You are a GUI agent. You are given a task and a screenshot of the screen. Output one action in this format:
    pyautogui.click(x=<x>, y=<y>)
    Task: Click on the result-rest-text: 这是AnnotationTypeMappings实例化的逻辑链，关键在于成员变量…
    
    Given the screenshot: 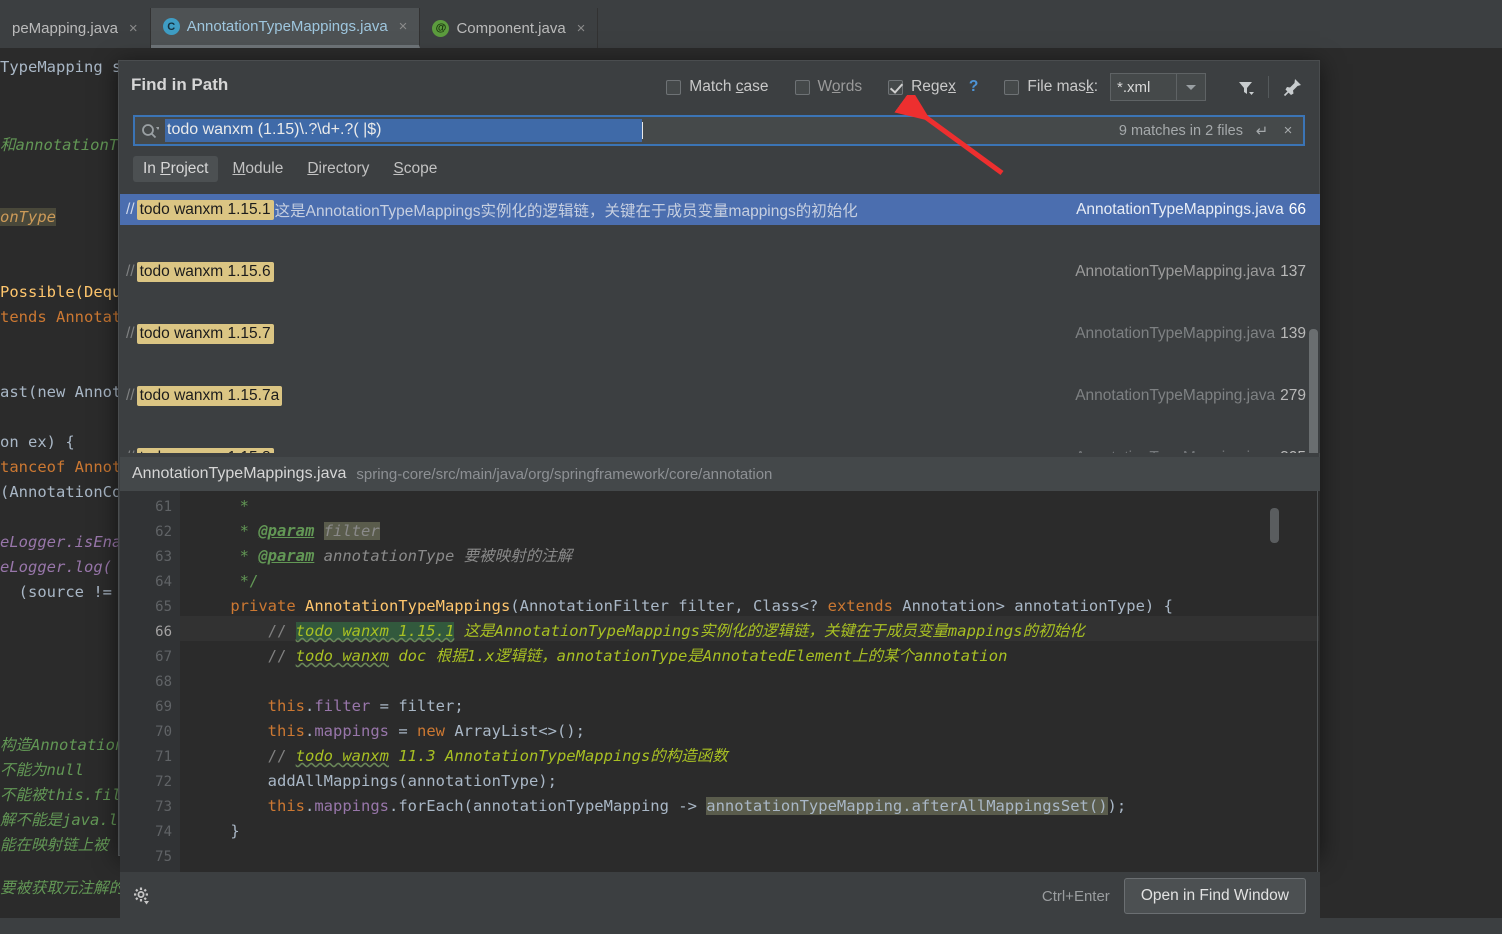 What is the action you would take?
    pyautogui.click(x=566, y=211)
    